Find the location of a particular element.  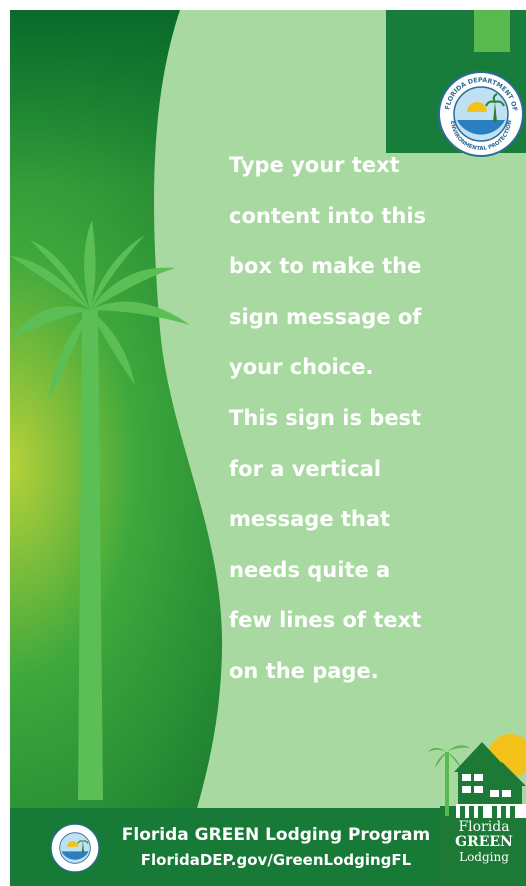

logo-word-florida: Florida is located at coordinates (484, 827).